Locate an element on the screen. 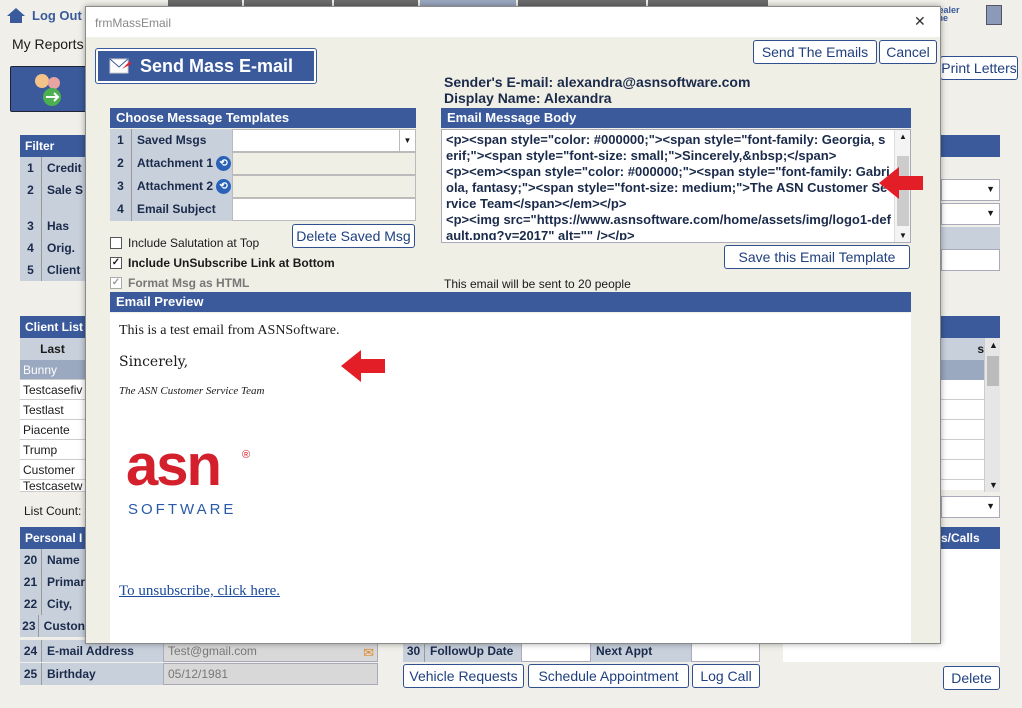 This screenshot has height=708, width=1022. template-row-saved-msgs: 1 Saved Msgs ▼ is located at coordinates (263, 140).